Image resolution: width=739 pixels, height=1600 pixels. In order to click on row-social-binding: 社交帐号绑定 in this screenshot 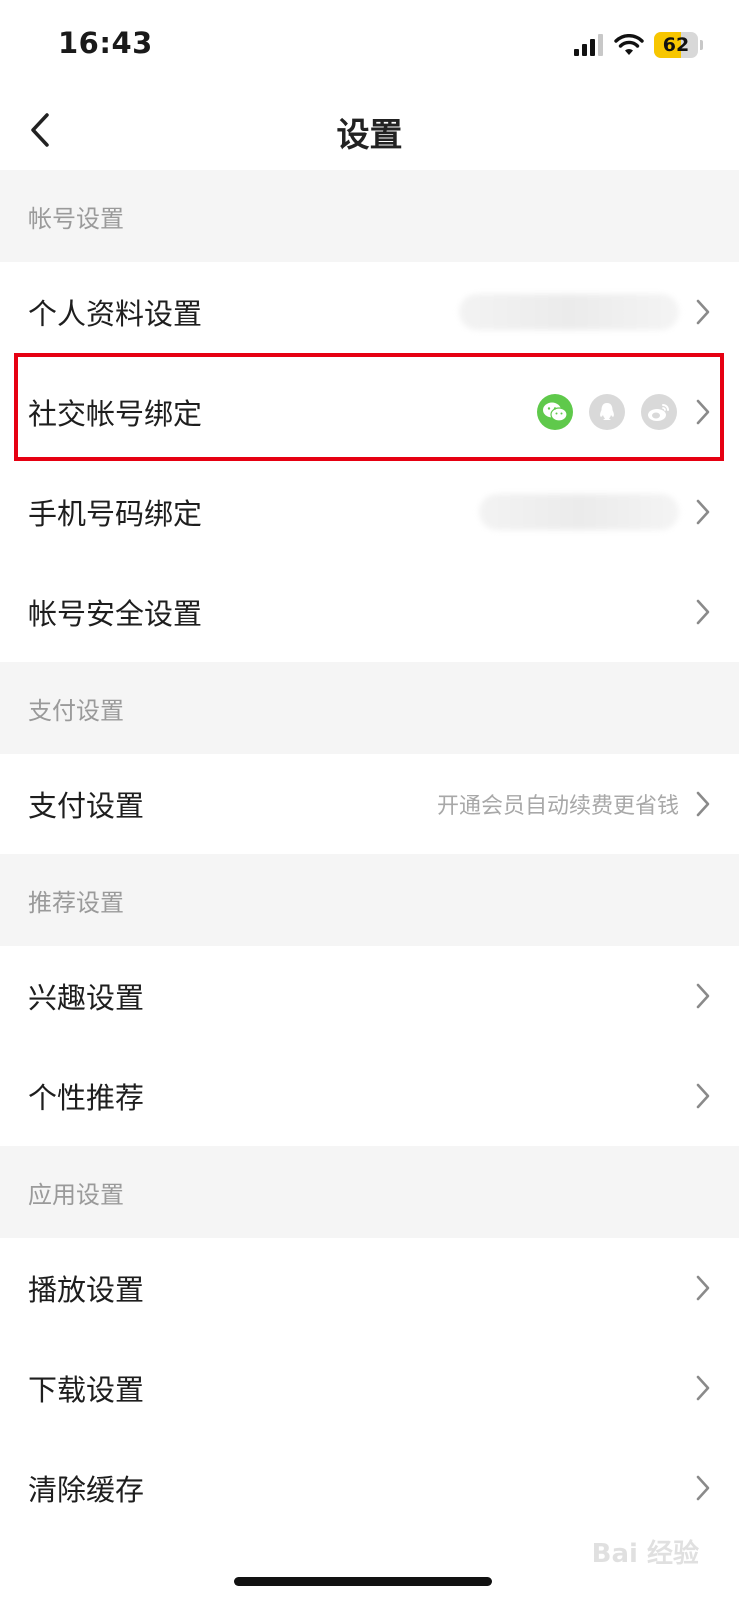, I will do `click(369, 412)`.